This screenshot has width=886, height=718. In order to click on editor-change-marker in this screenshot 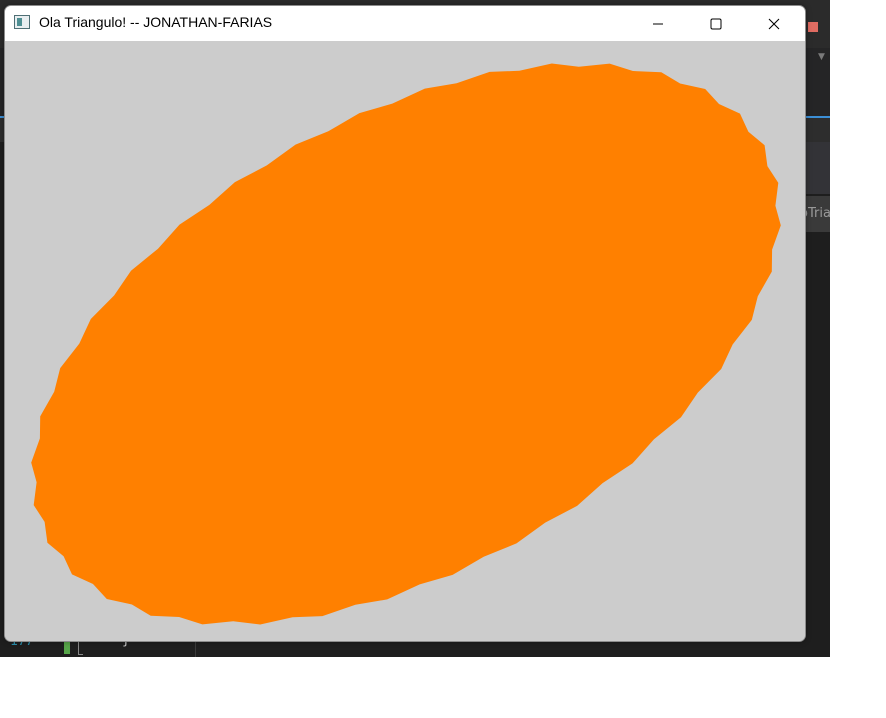, I will do `click(67, 647)`.